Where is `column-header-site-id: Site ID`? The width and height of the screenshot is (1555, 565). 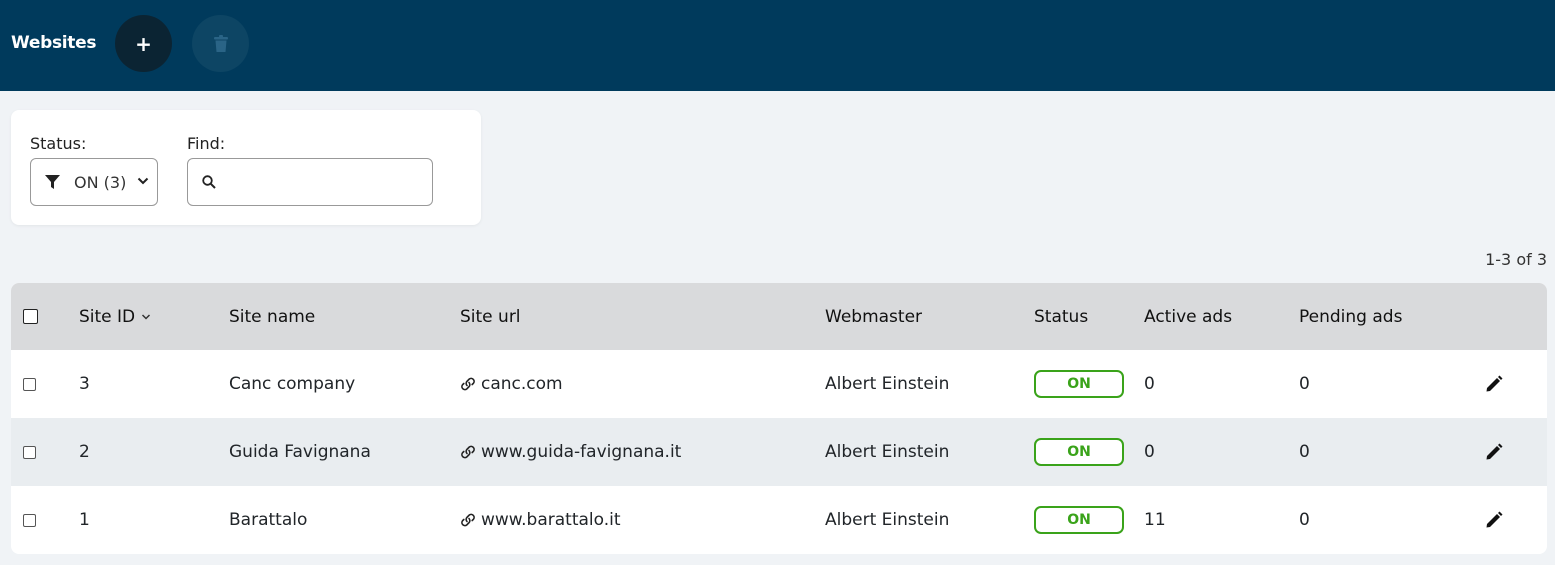
column-header-site-id: Site ID is located at coordinates (115, 316).